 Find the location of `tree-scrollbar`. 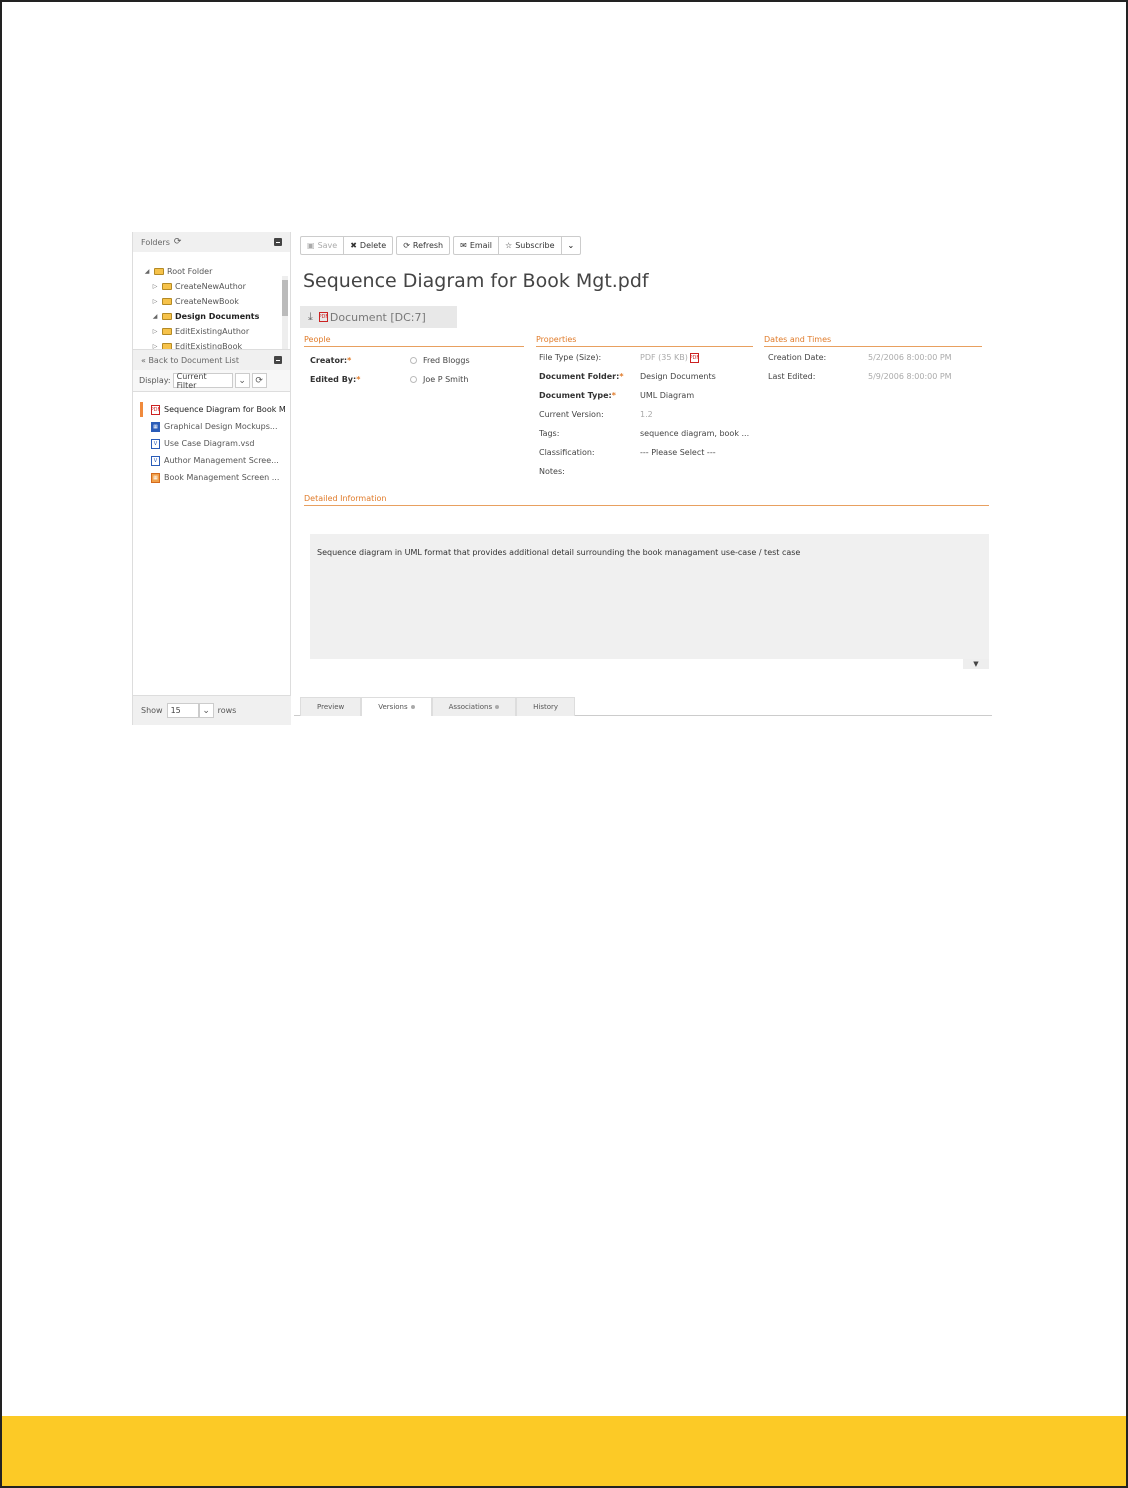

tree-scrollbar is located at coordinates (285, 312).